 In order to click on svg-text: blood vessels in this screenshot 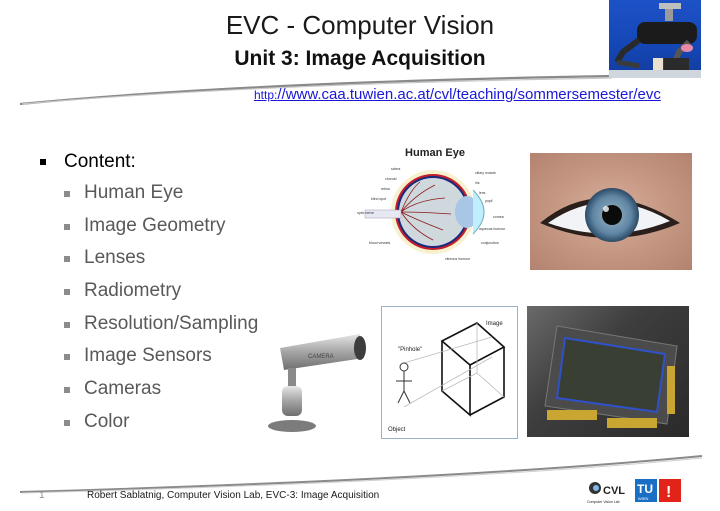, I will do `click(379, 243)`.